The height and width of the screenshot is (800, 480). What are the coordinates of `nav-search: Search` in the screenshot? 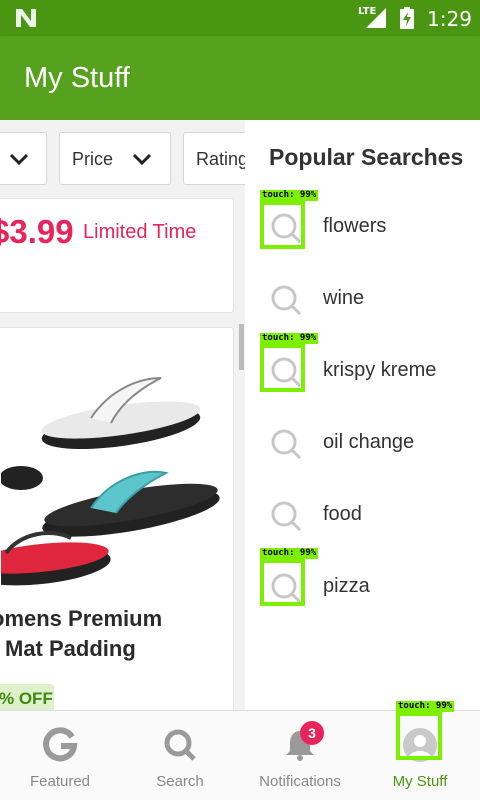 It's located at (180, 755).